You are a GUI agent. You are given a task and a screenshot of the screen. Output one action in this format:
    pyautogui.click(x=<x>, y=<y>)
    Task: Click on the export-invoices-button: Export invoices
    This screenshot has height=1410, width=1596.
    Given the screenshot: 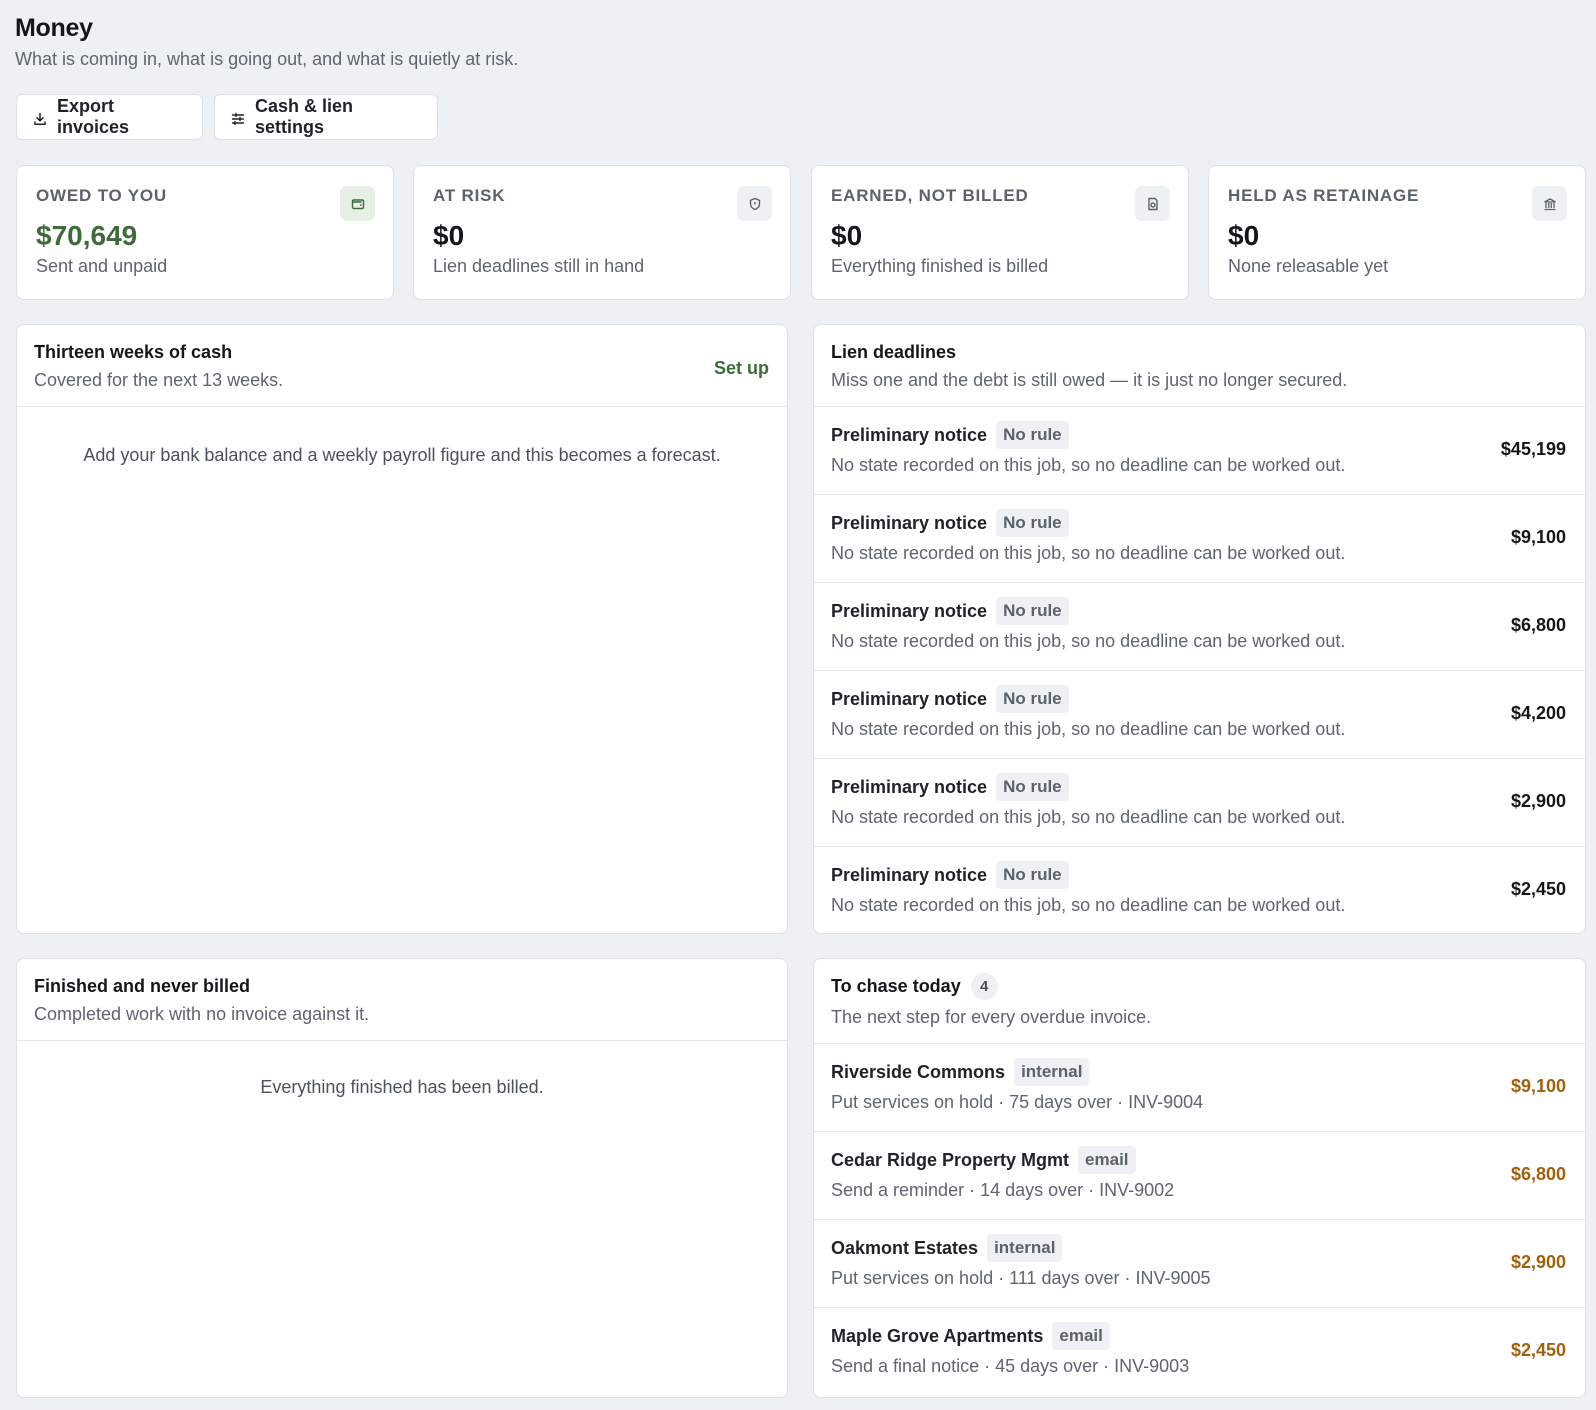 What is the action you would take?
    pyautogui.click(x=109, y=117)
    